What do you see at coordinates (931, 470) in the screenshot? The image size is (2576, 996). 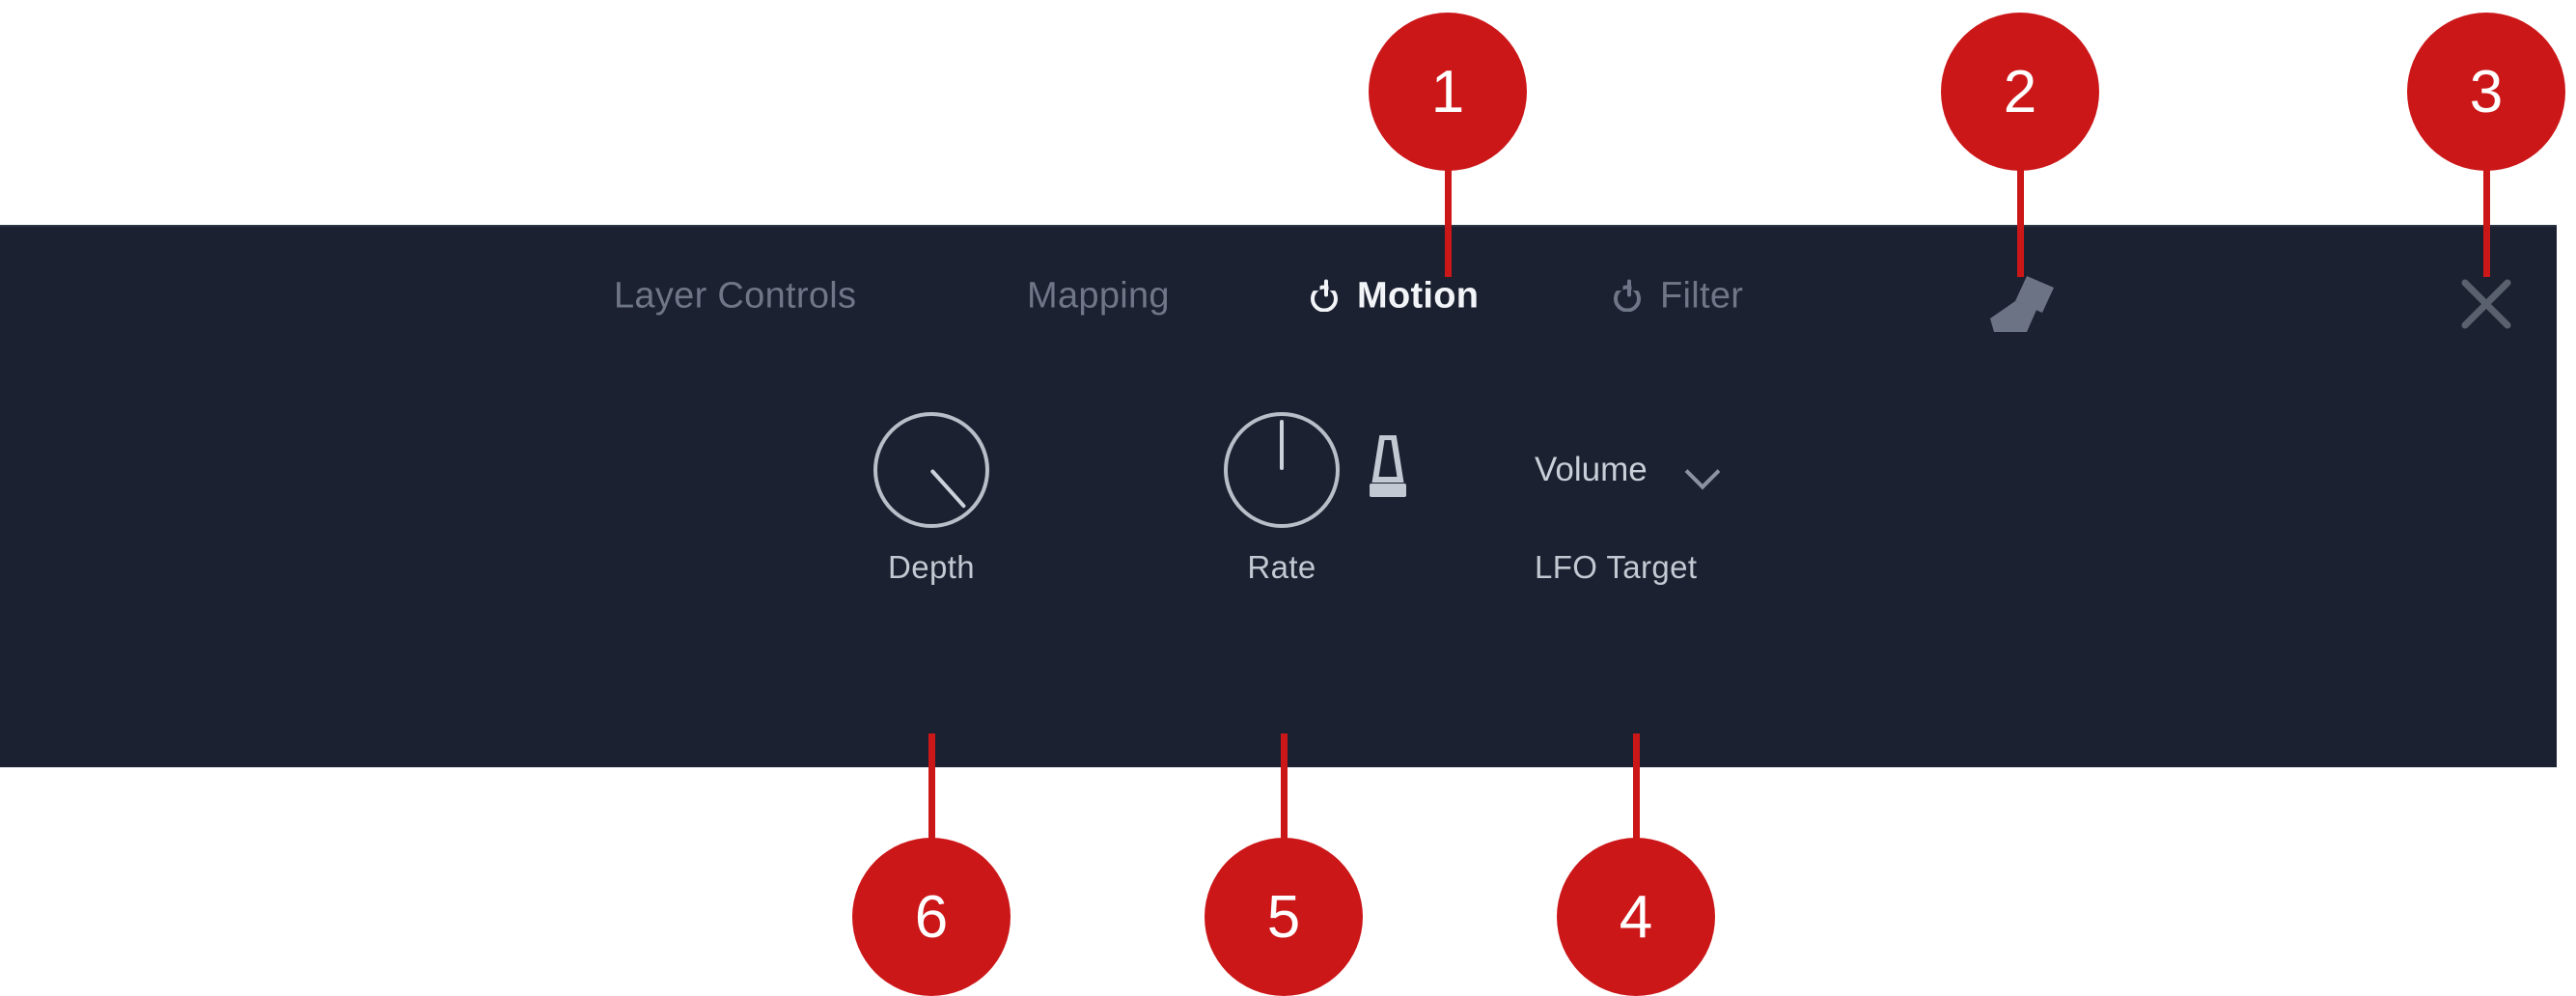 I see `depth-knob` at bounding box center [931, 470].